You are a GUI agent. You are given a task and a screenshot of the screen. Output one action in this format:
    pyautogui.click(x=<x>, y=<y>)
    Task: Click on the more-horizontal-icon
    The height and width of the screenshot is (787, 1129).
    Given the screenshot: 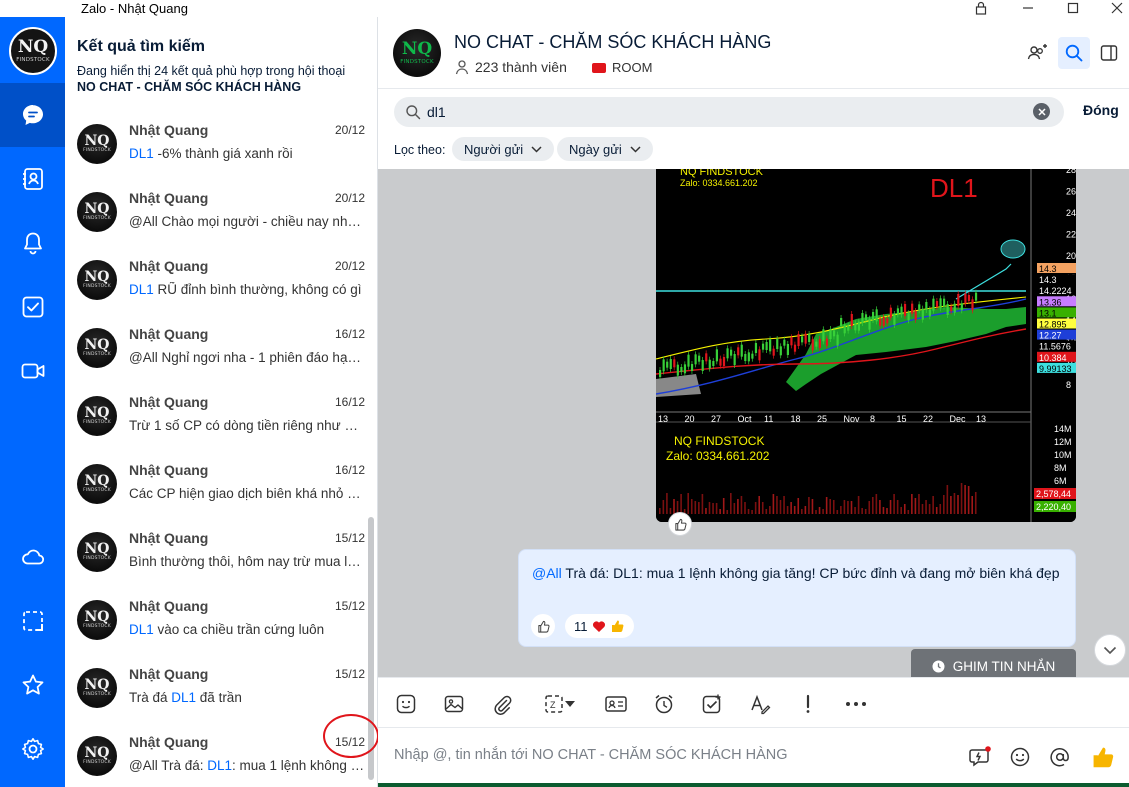 What is the action you would take?
    pyautogui.click(x=856, y=704)
    